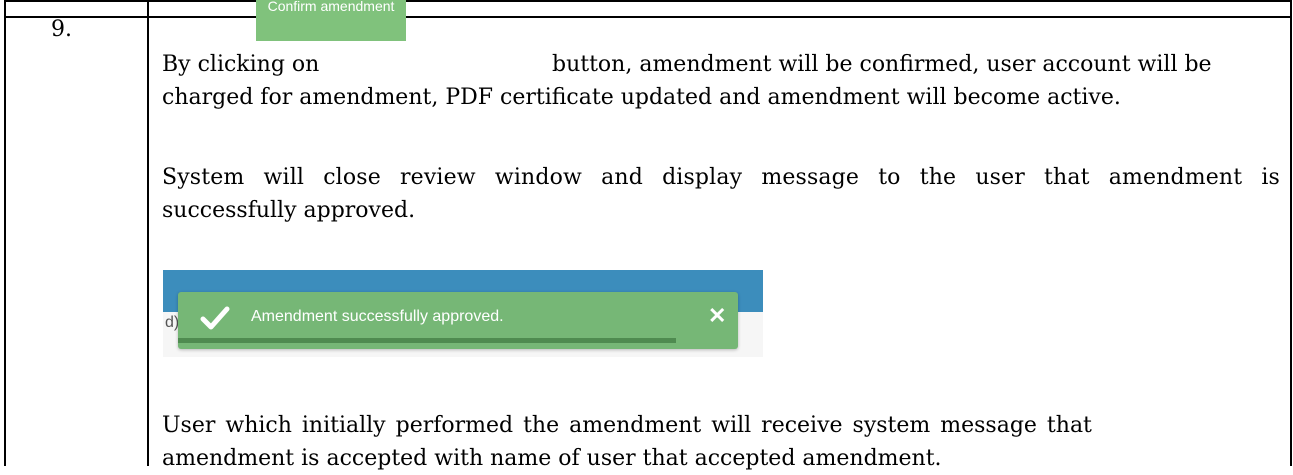 Image resolution: width=1293 pixels, height=475 pixels. Describe the element at coordinates (377, 316) in the screenshot. I see `toast-message: Amendment successfully approved.` at that location.